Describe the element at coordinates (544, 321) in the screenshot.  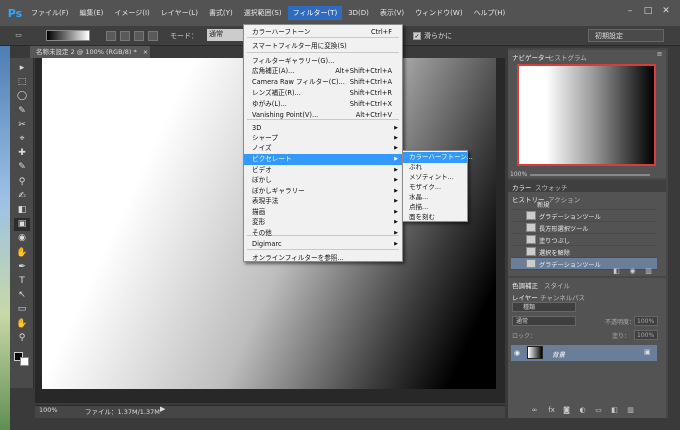
I see `blend-mode-select: 通常` at that location.